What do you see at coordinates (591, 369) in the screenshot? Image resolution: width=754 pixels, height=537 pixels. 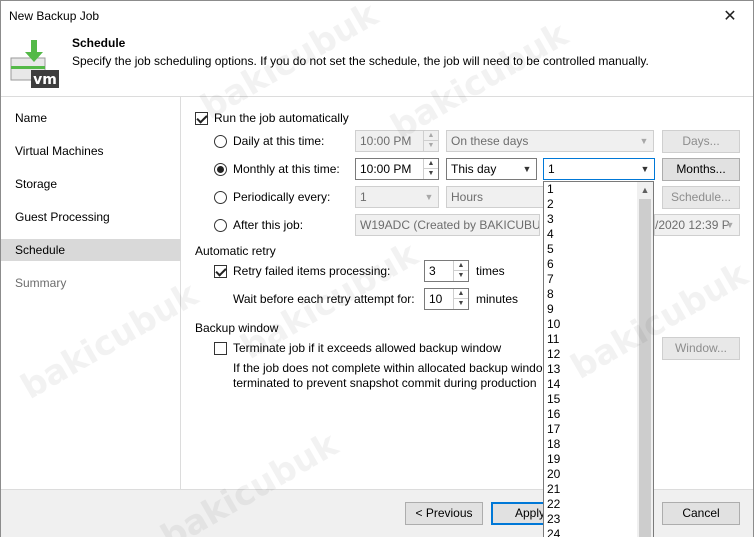 I see `day-option: 13` at bounding box center [591, 369].